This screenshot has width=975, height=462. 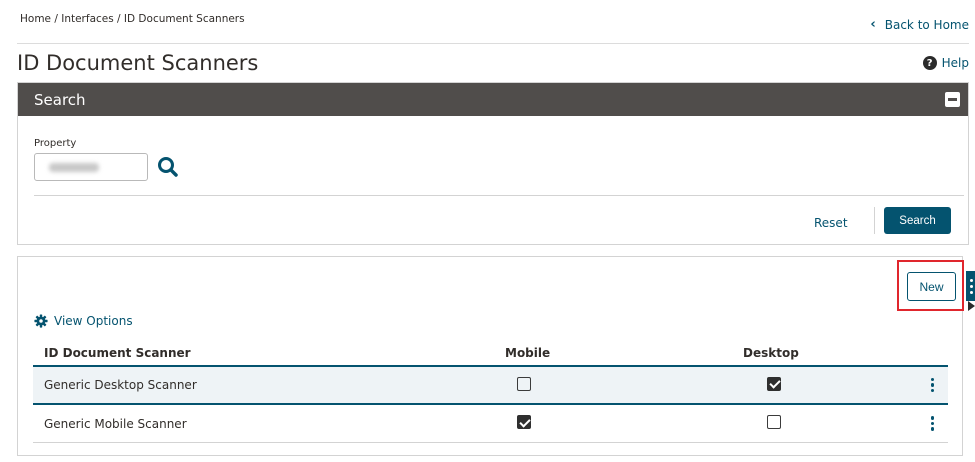 I want to click on divider, so click(x=499, y=195).